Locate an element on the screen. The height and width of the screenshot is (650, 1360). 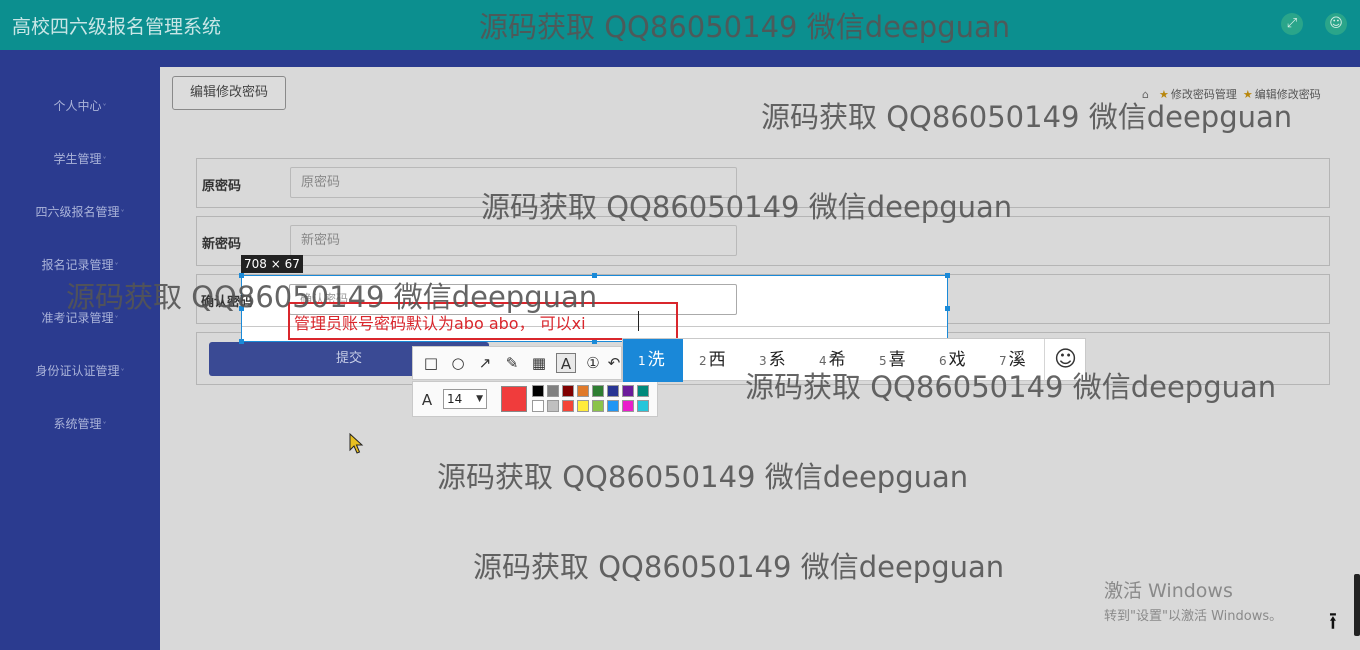
draw-toolbar: □ ○ ↗ ✎ ▦ A ① ↶ is located at coordinates (517, 363).